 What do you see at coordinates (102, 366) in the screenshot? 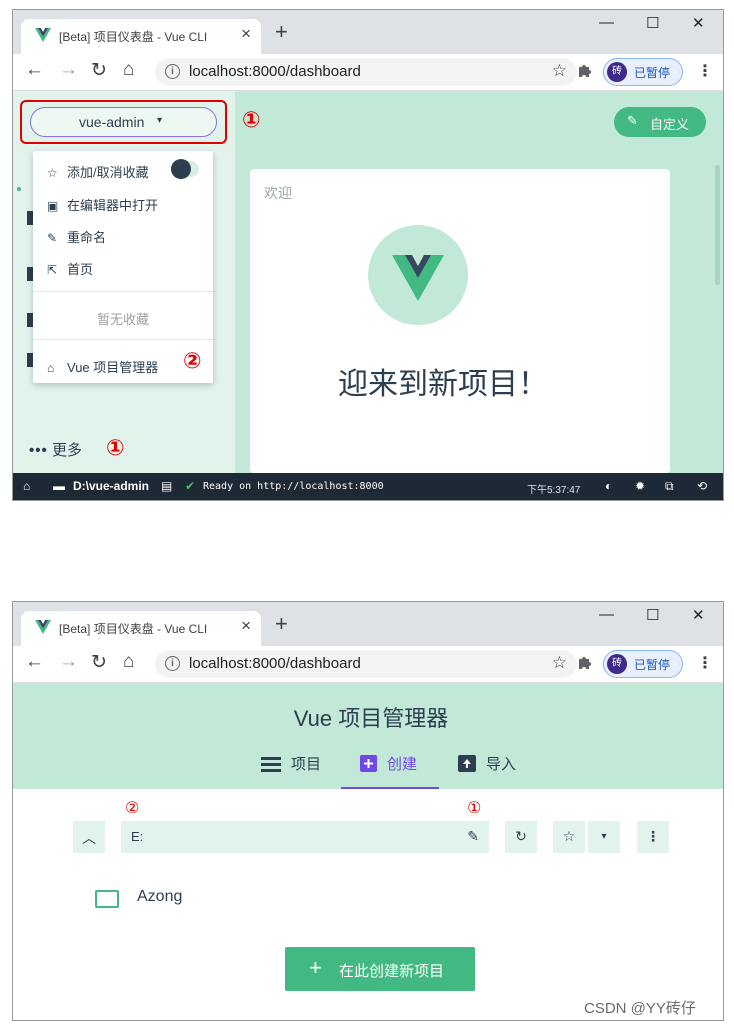
I see `menu-item-project-manager: ⌂ Vue 项目管理器` at bounding box center [102, 366].